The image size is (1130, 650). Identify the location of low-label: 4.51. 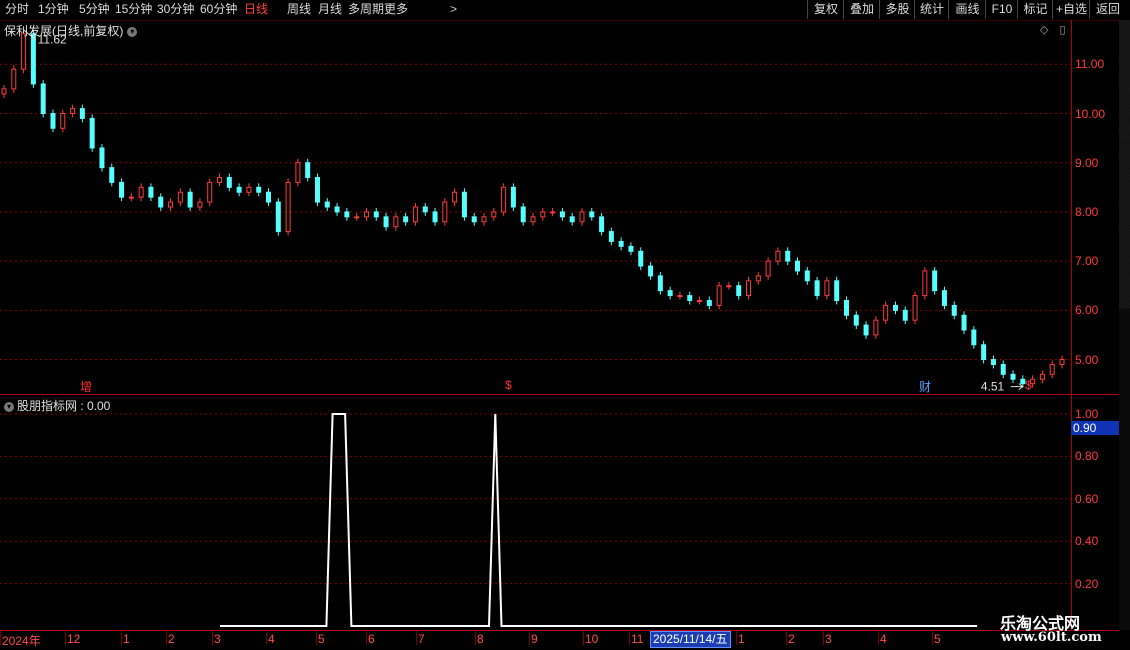
(993, 387).